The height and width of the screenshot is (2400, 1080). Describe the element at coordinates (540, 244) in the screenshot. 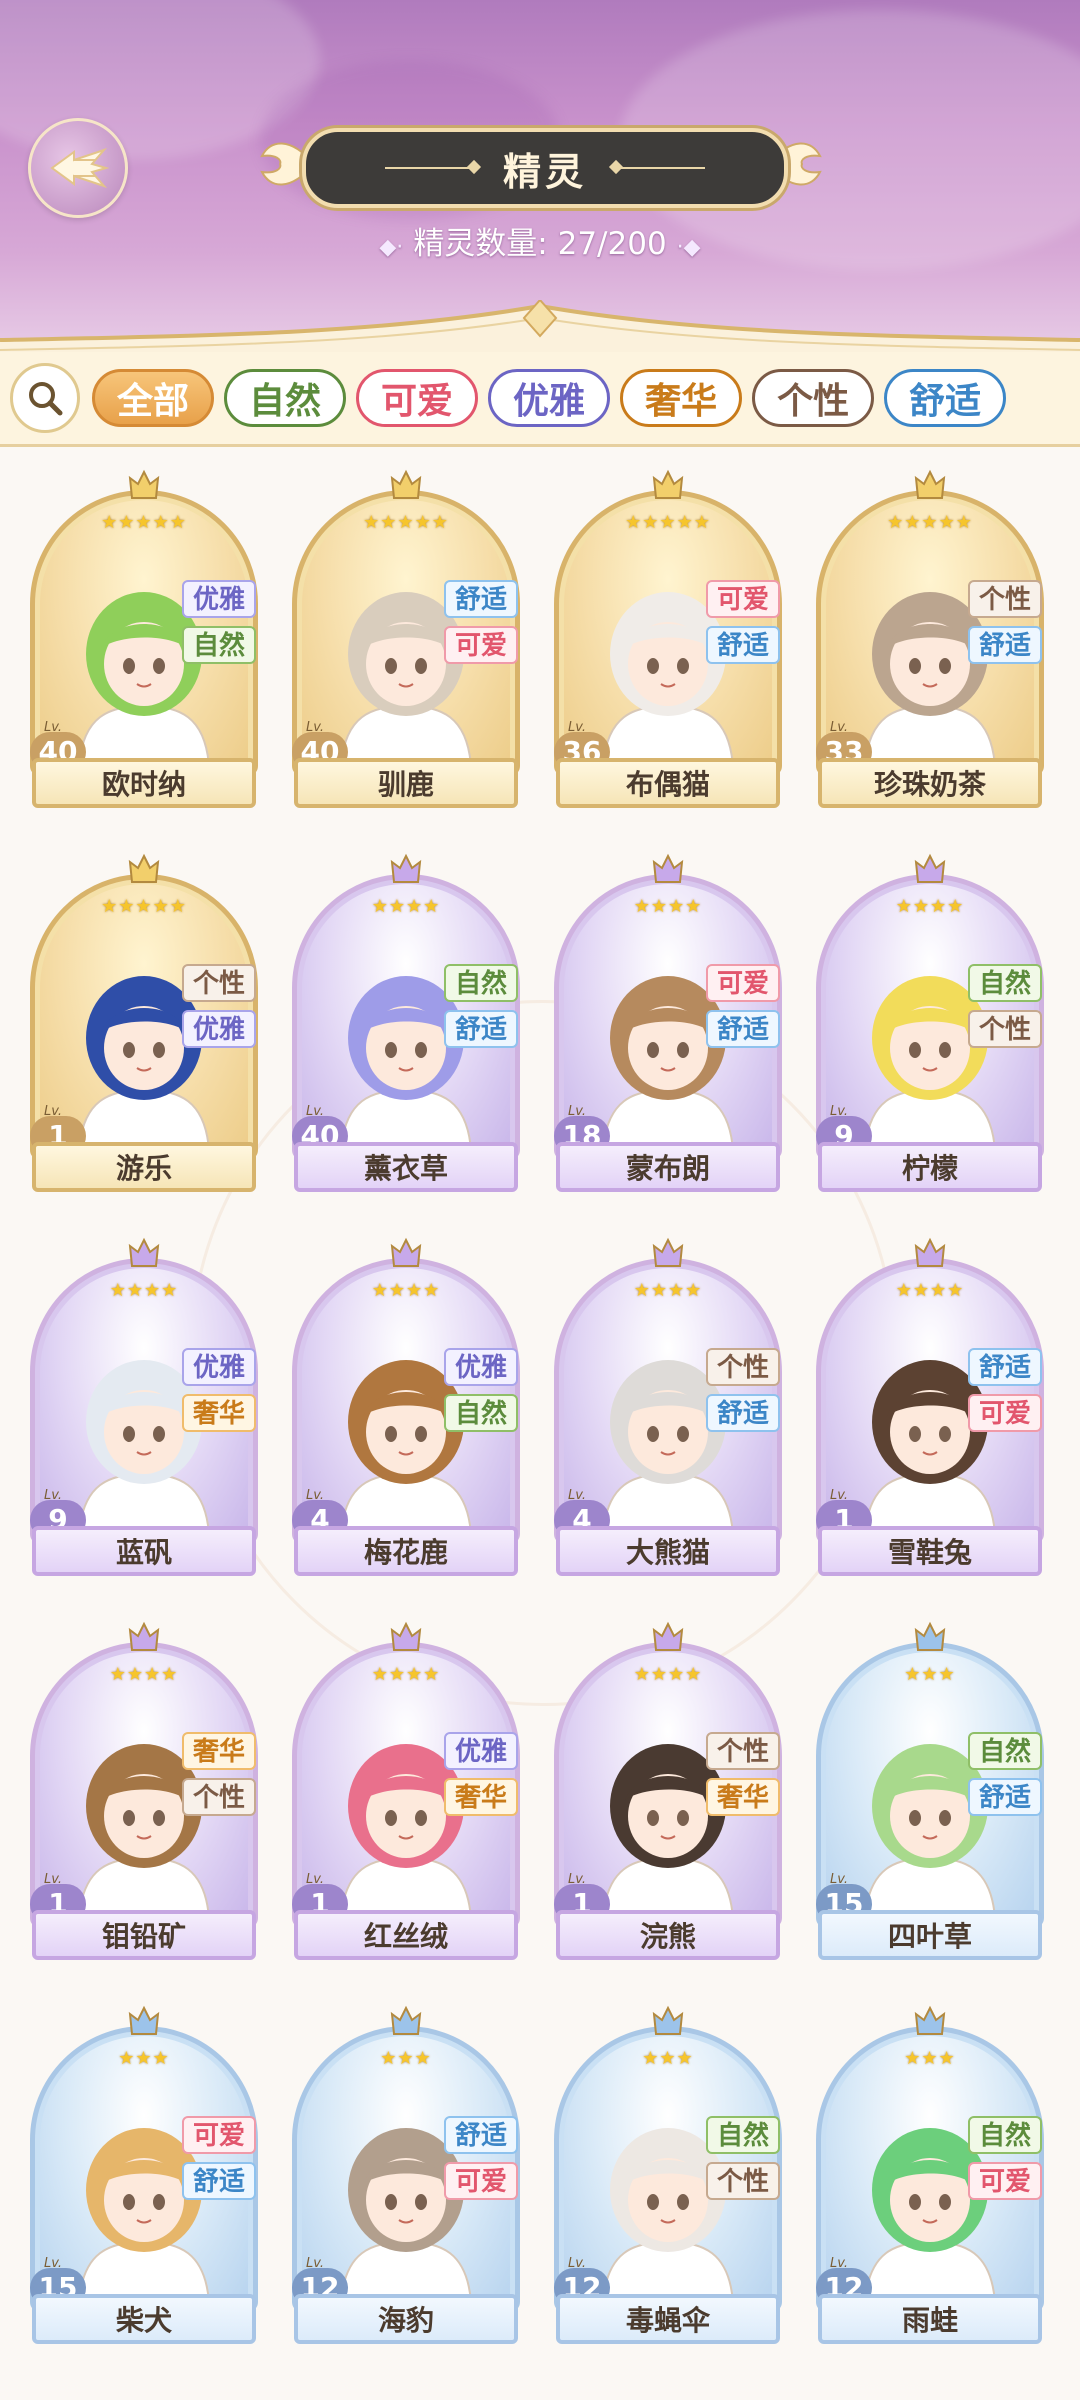

I see `spirit-count: 精灵数量: 27/200` at that location.